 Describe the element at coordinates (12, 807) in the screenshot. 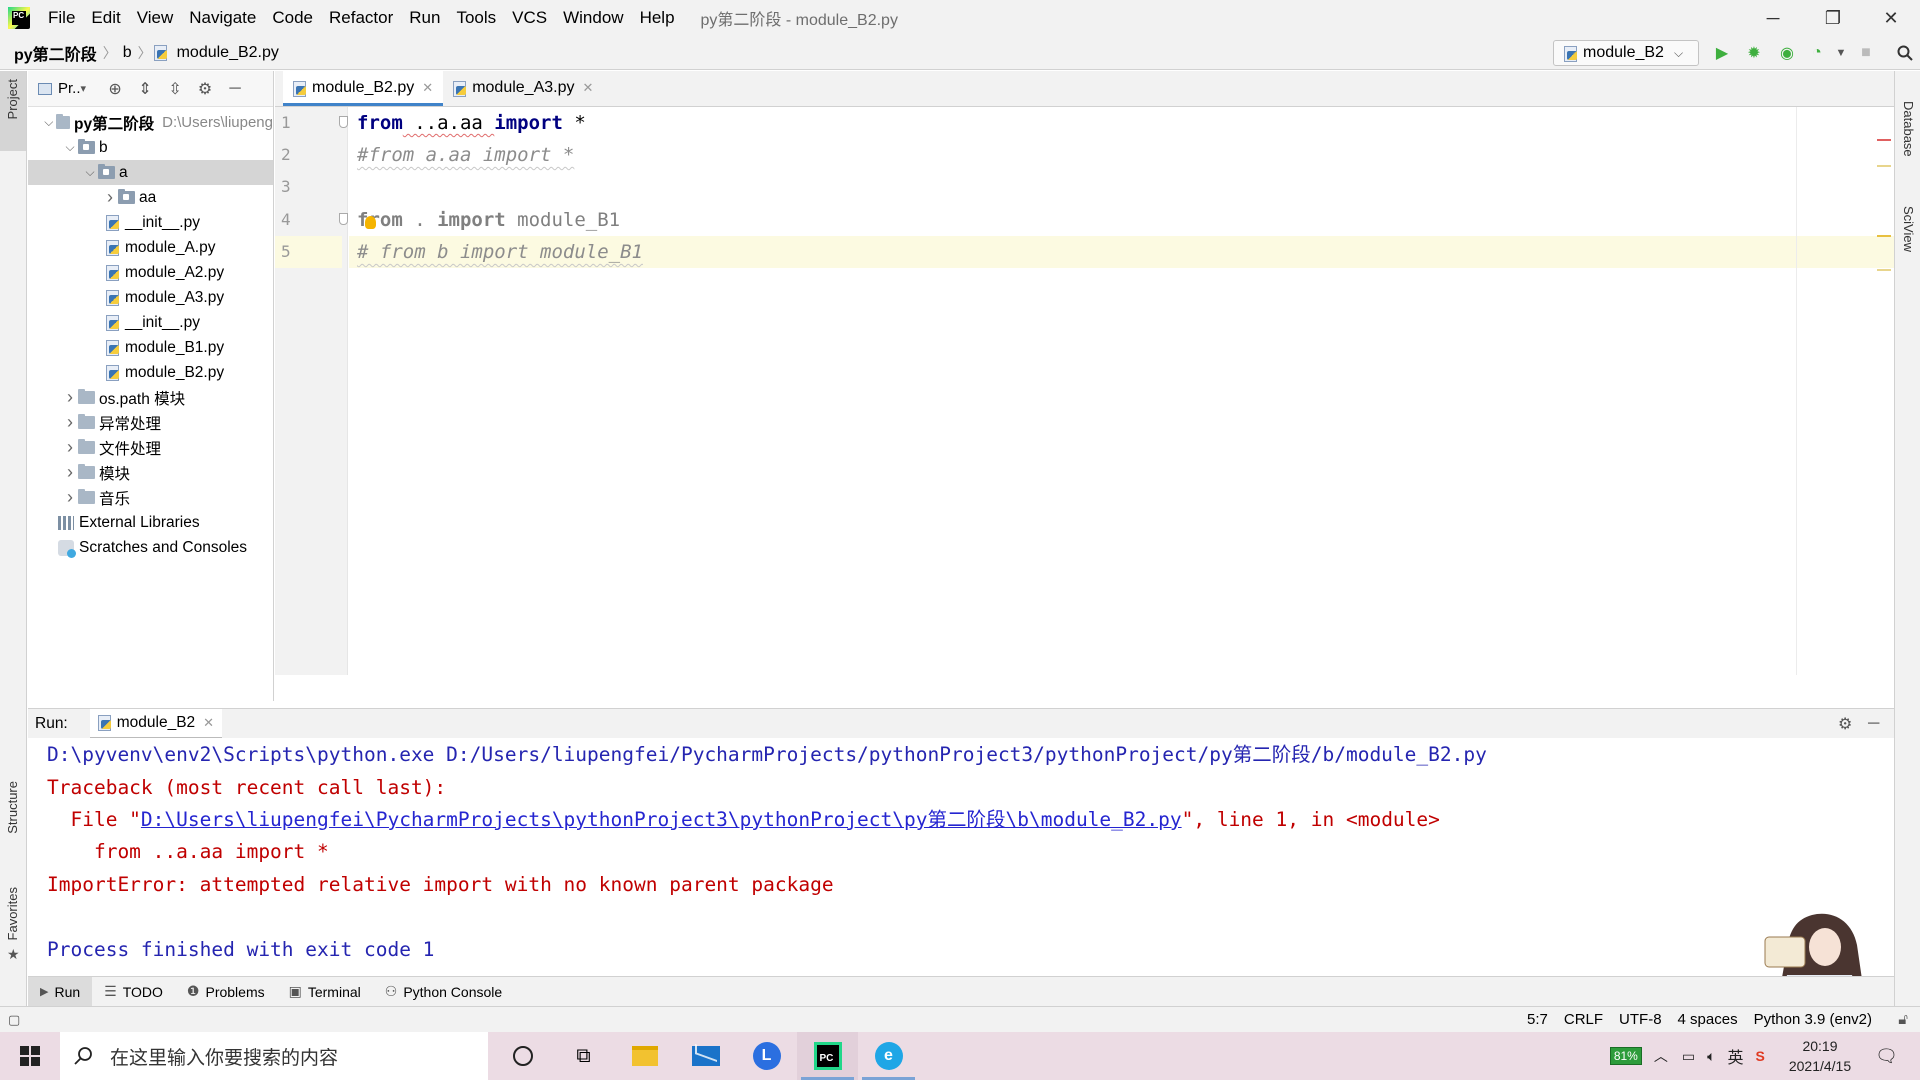

I see `tool-tab-structure: Structure` at that location.